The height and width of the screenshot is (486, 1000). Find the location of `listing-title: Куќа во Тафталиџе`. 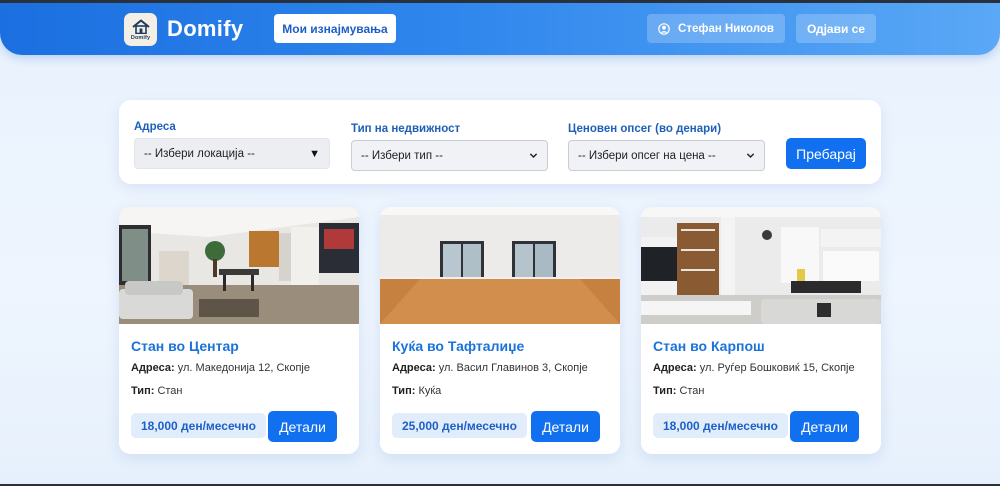

listing-title: Куќа во Тафталиџе is located at coordinates (458, 346).